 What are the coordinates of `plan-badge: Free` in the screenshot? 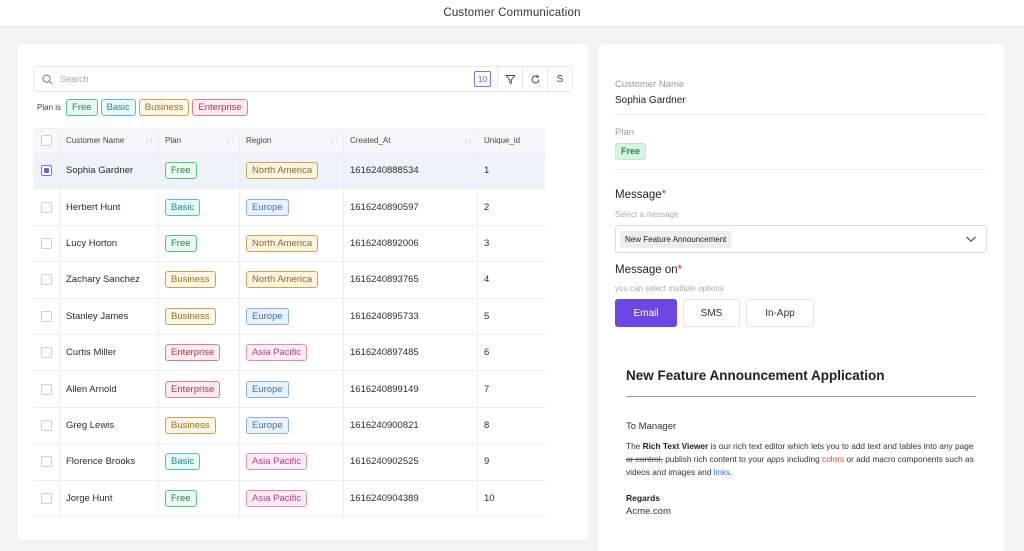 It's located at (631, 151).